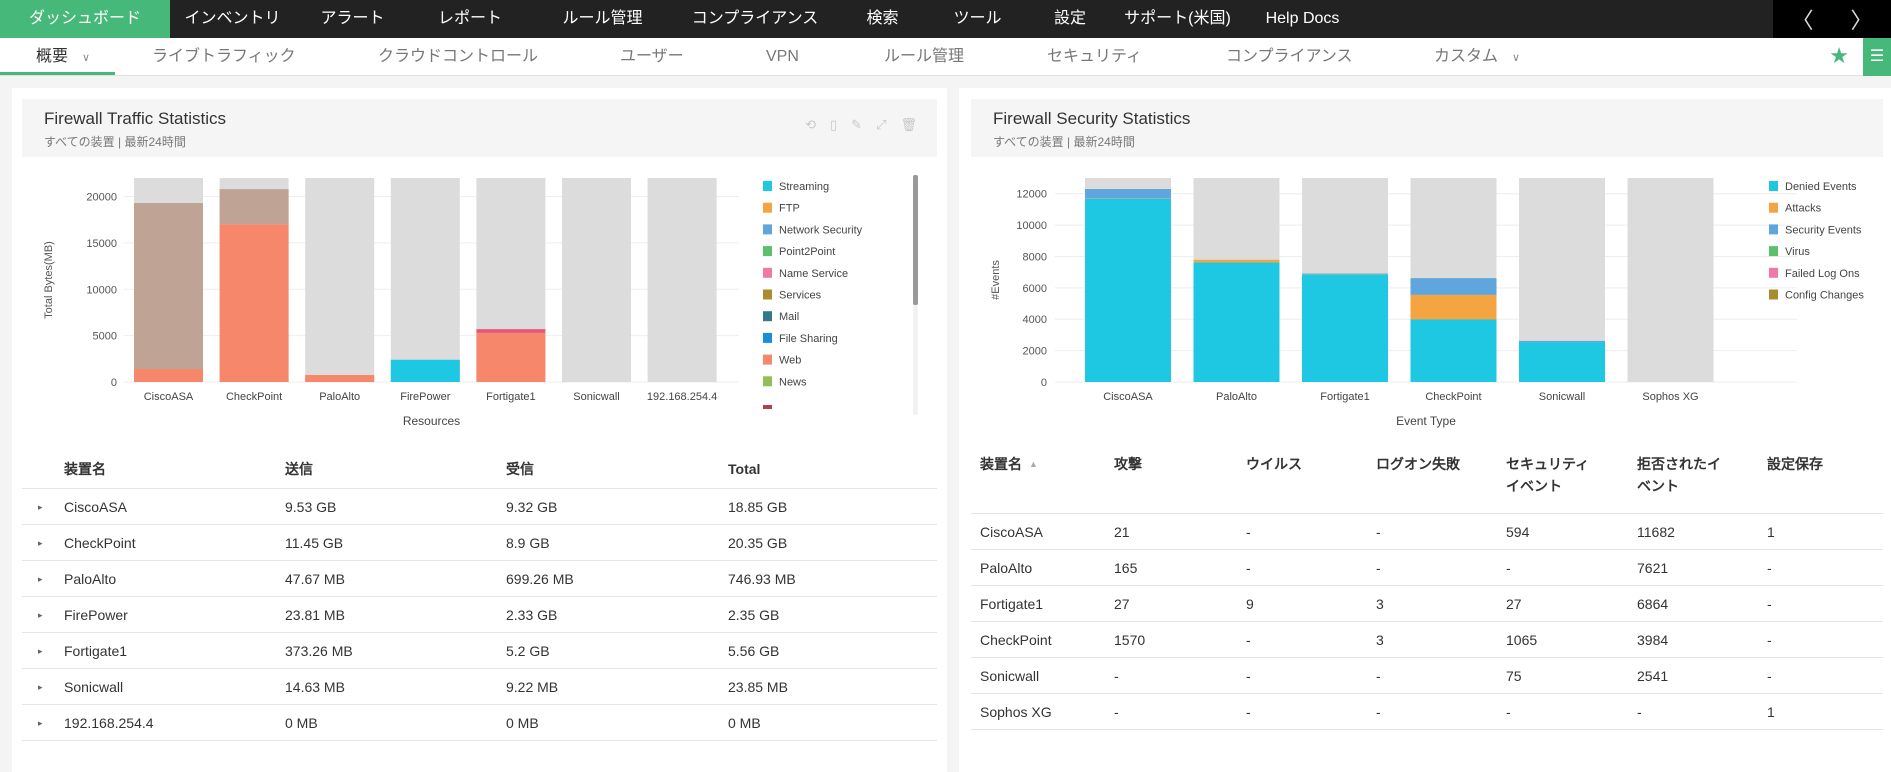 The width and height of the screenshot is (1891, 772). What do you see at coordinates (1035, 257) in the screenshot?
I see `y-tick-label: 8000` at bounding box center [1035, 257].